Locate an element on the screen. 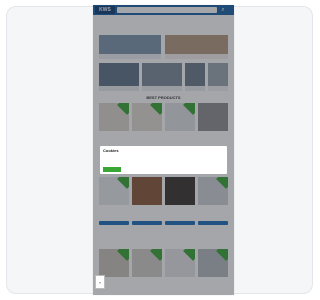  accept-cookies-button is located at coordinates (112, 169).